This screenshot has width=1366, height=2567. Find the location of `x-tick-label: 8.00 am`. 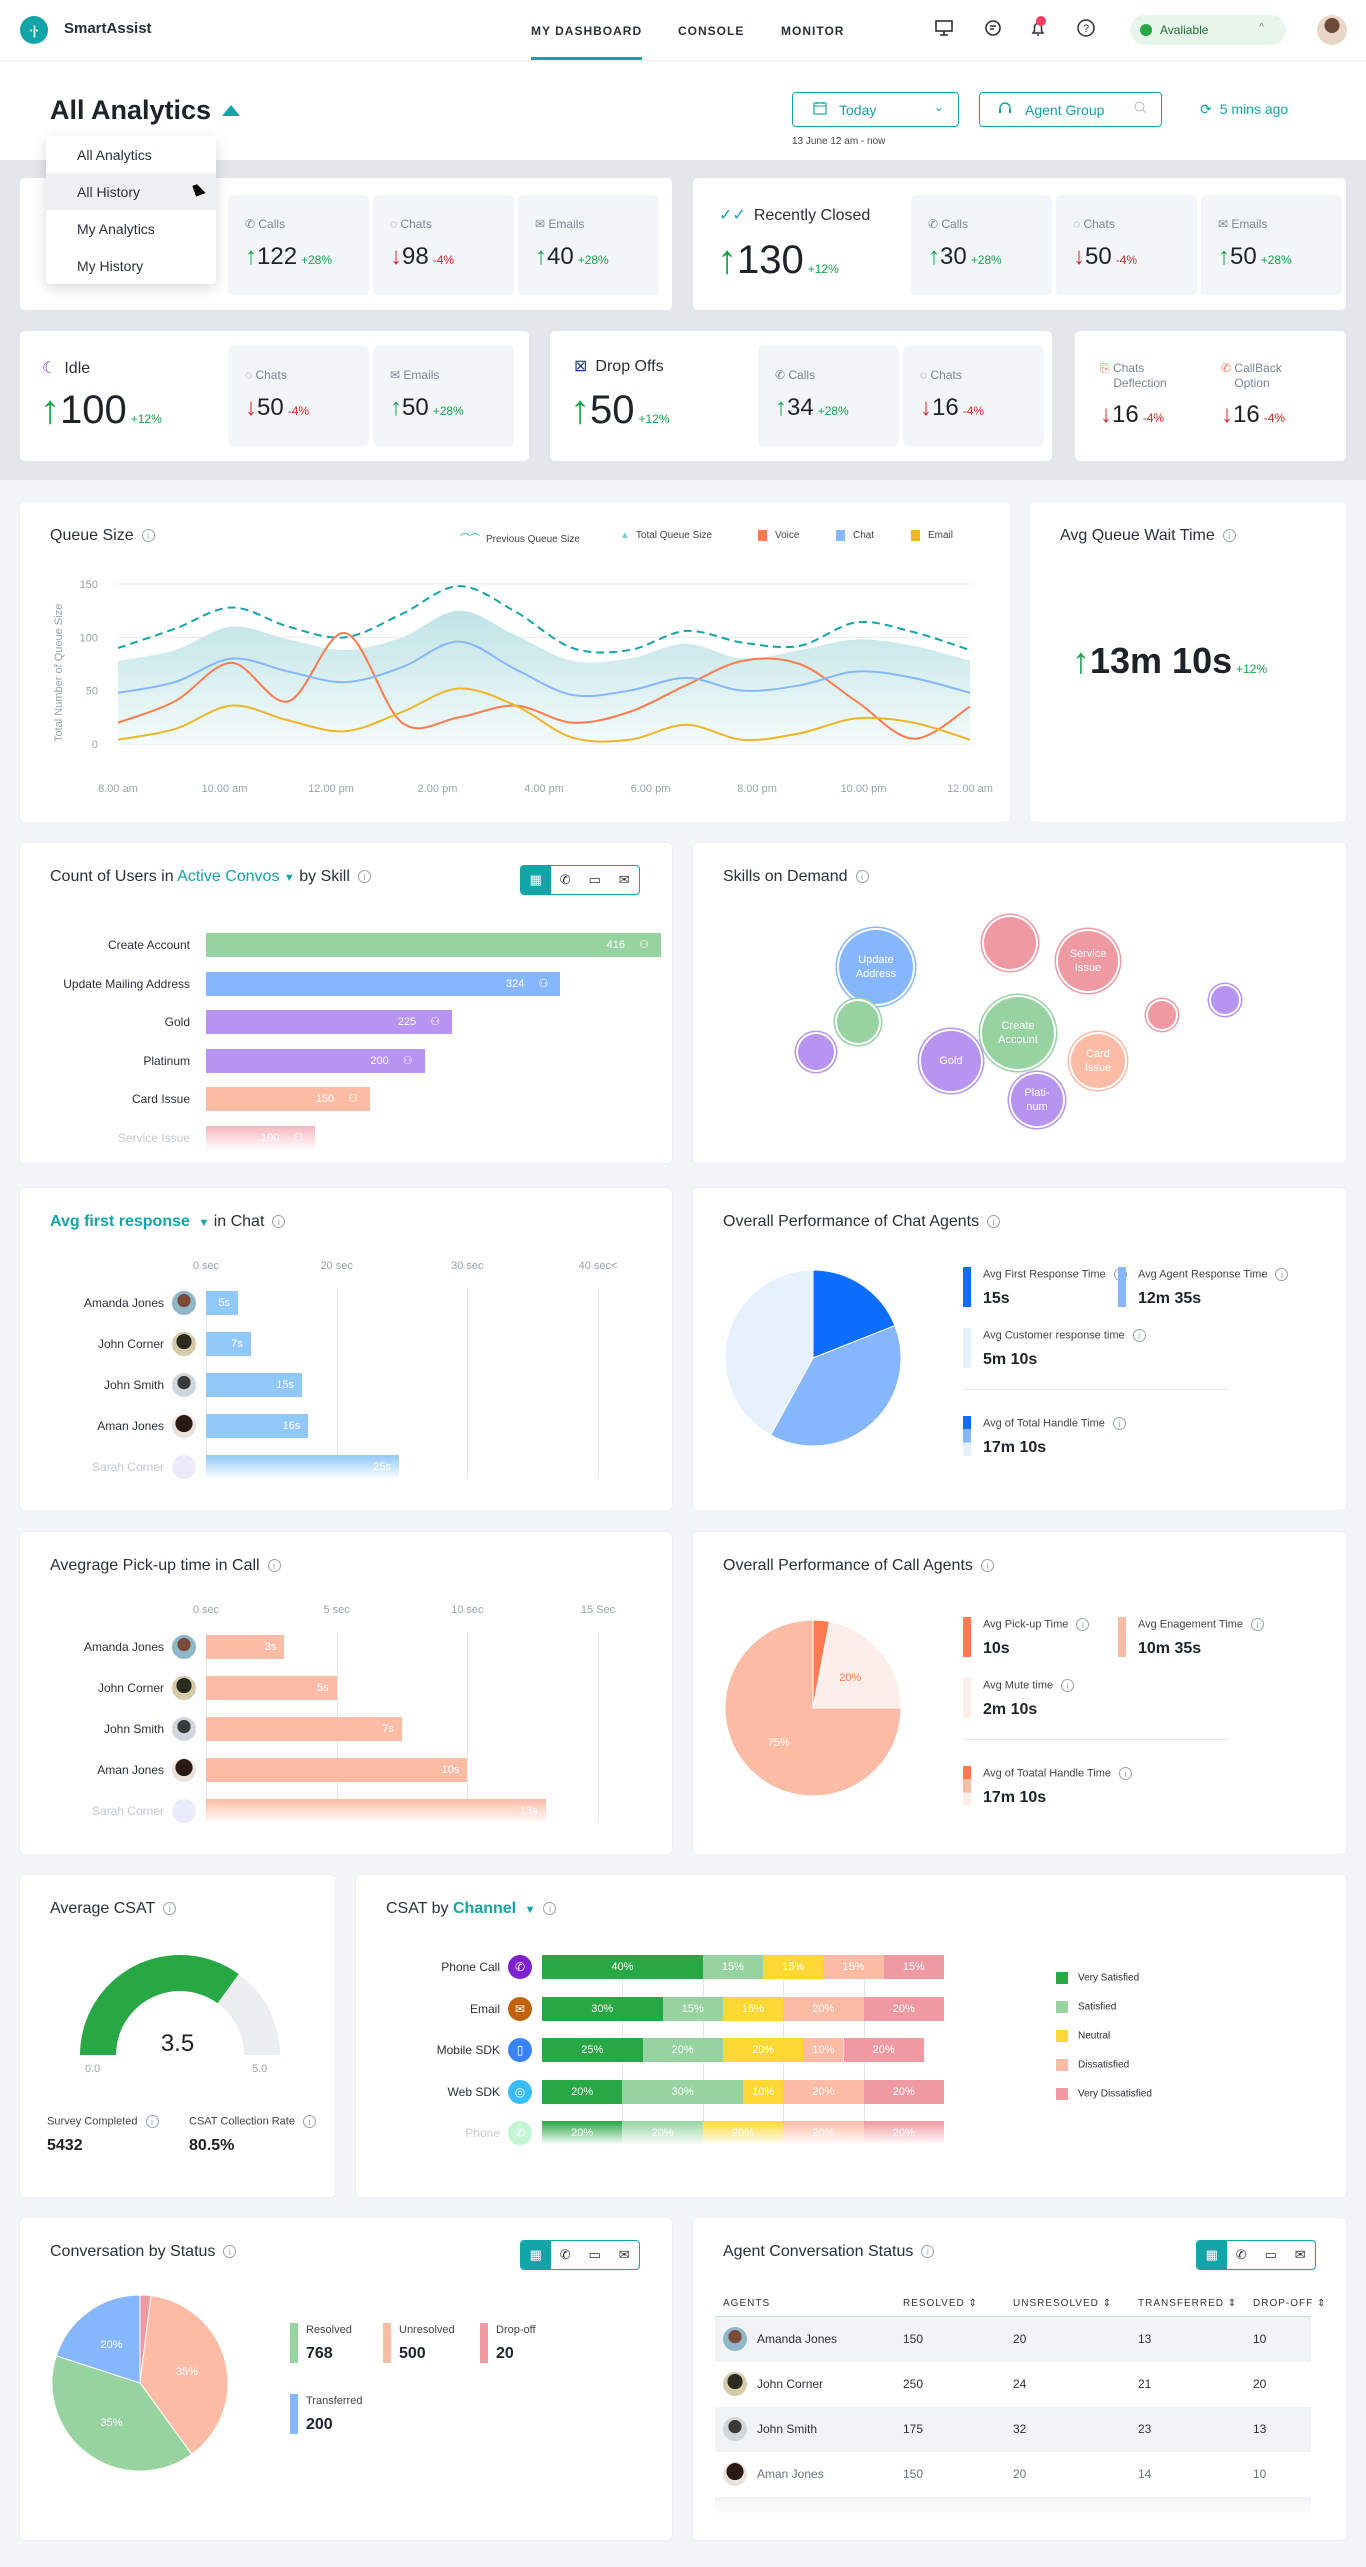

x-tick-label: 8.00 am is located at coordinates (118, 789).